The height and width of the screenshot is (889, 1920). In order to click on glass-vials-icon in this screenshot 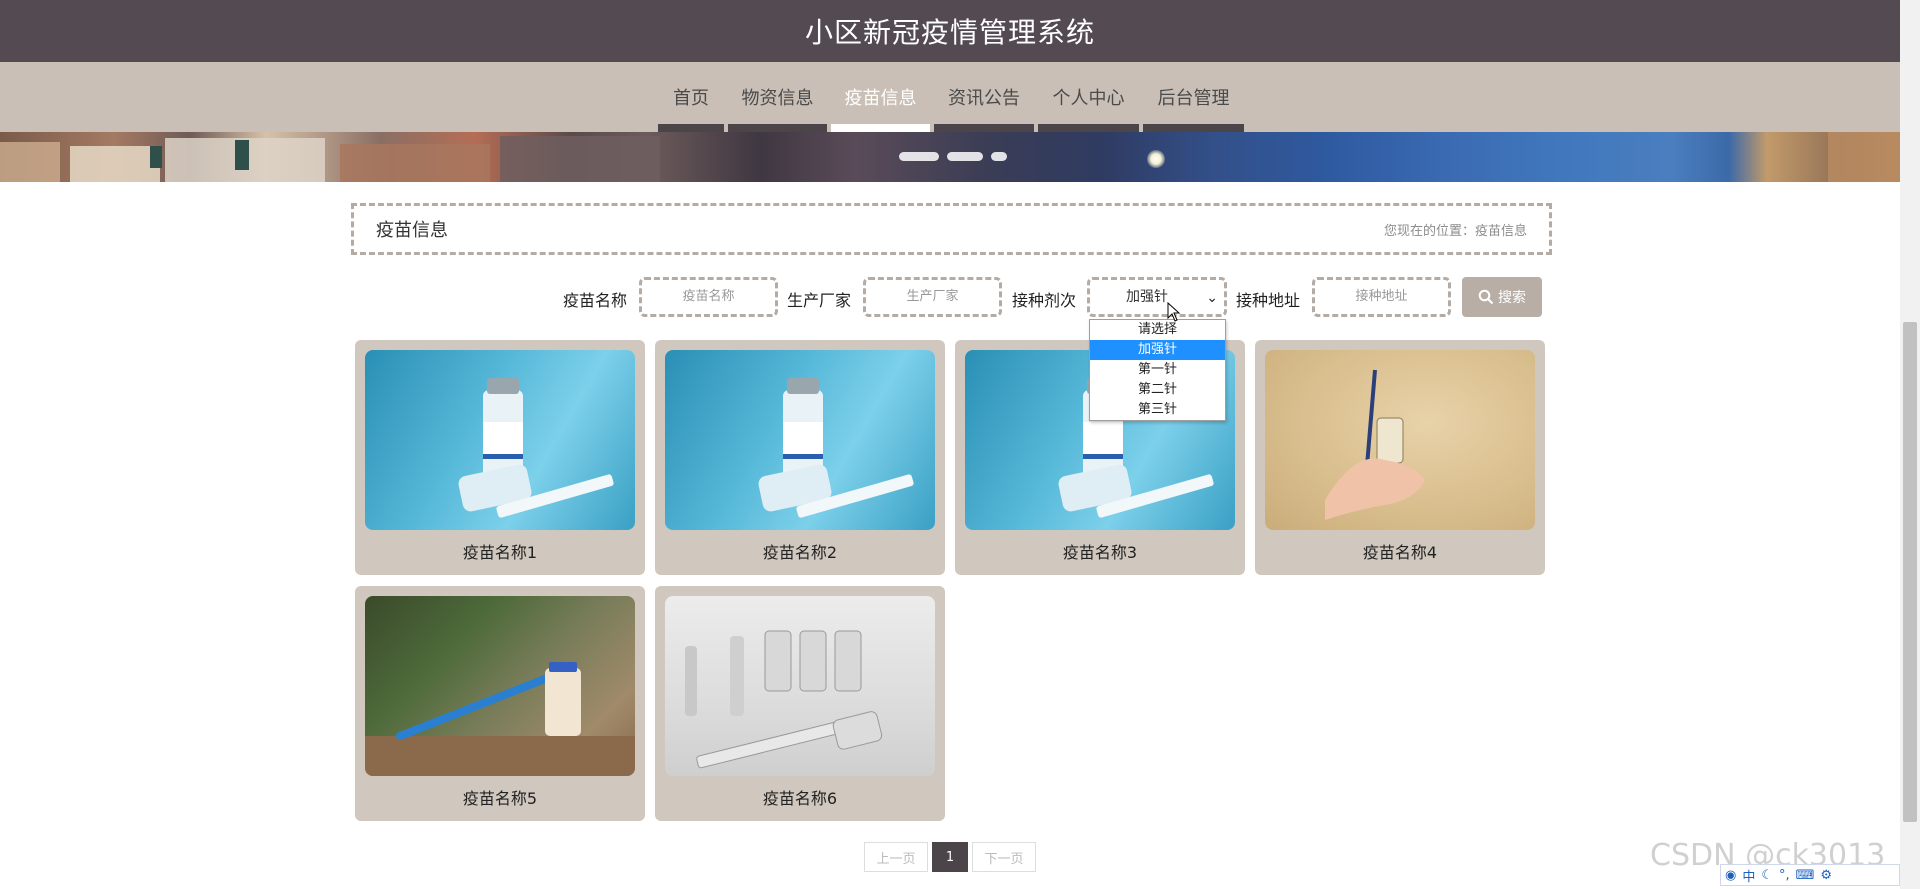, I will do `click(784, 699)`.